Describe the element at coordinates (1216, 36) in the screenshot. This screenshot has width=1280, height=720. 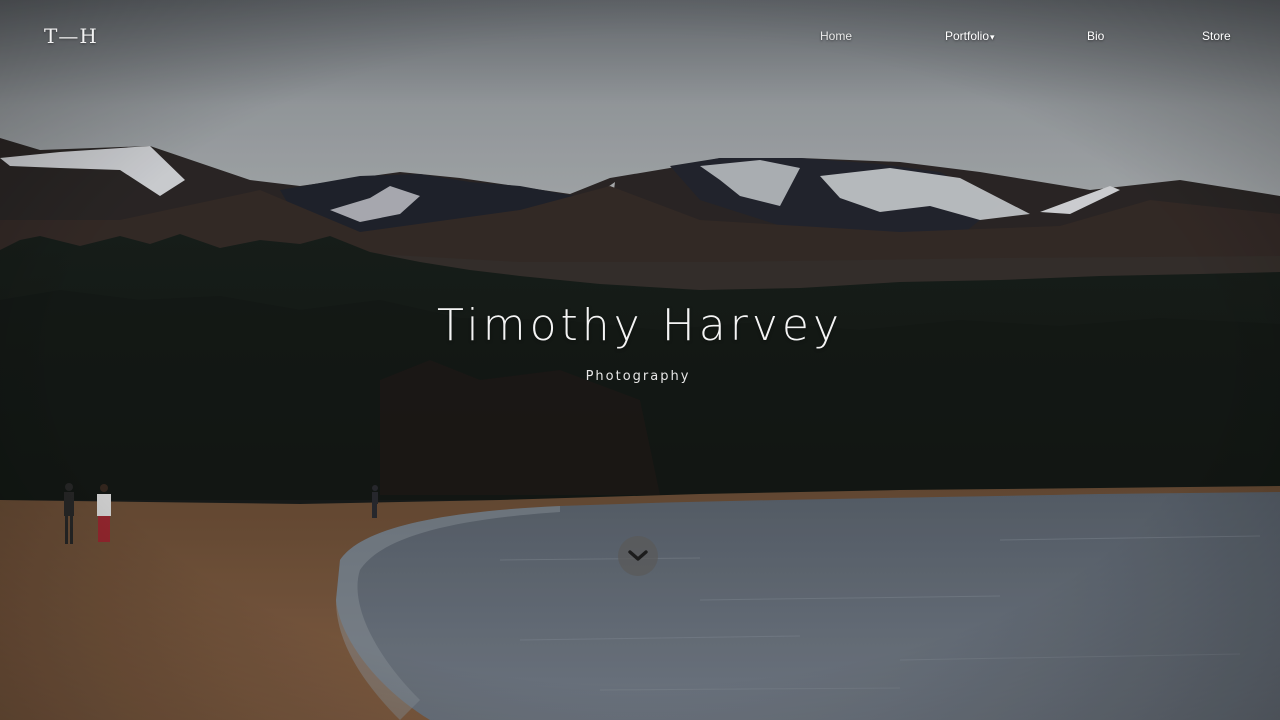
I see `nav-item-store: Store` at that location.